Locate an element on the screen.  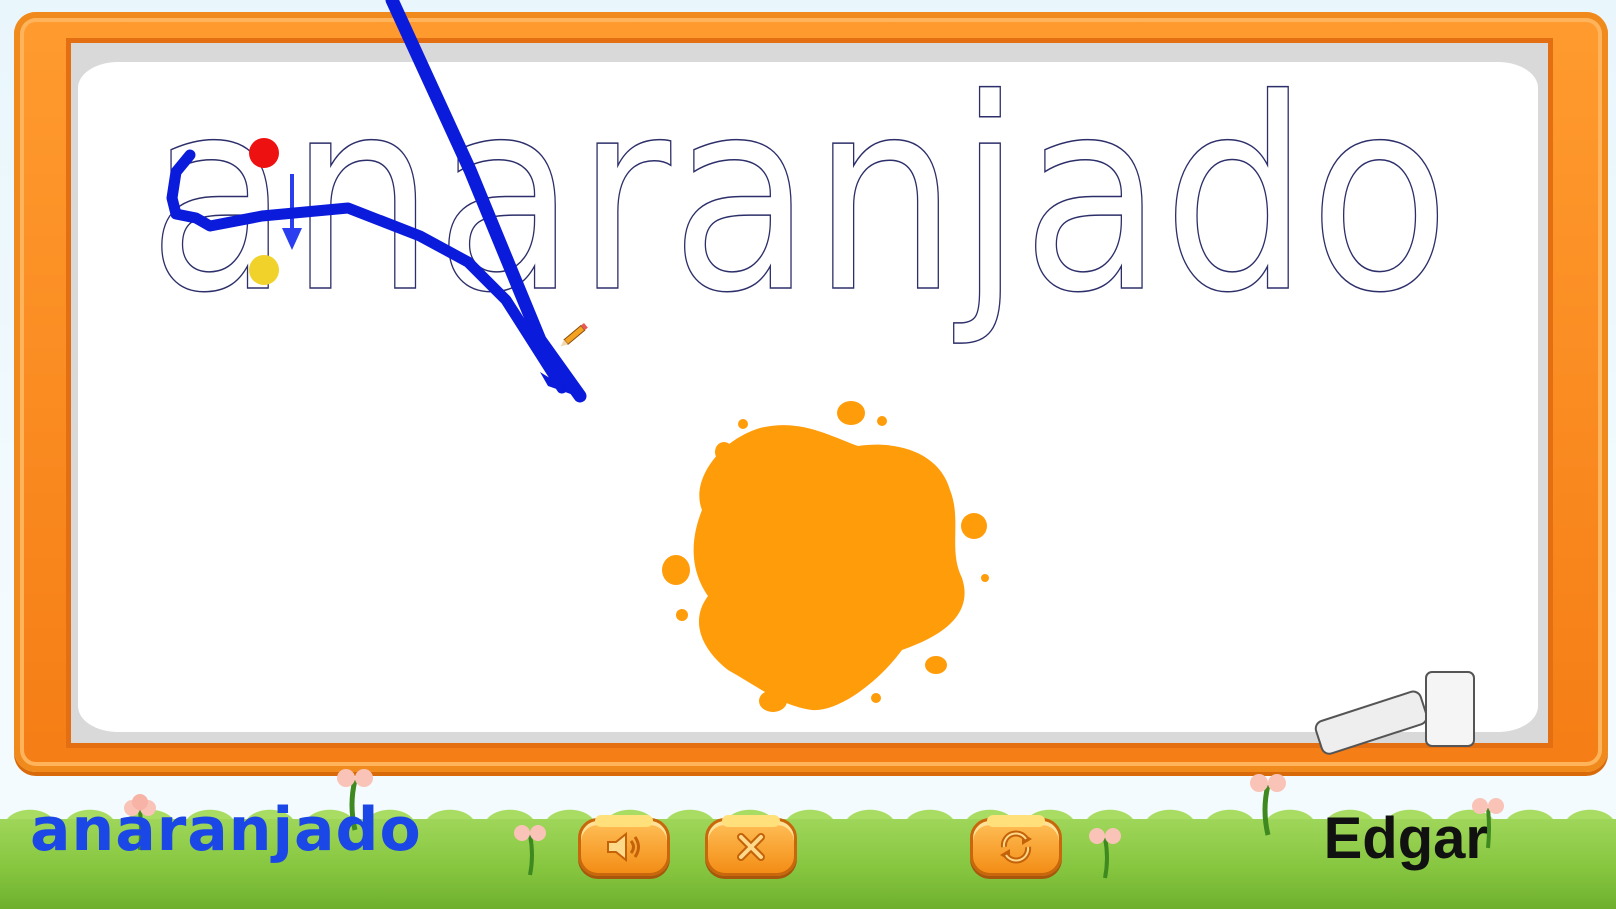
start-dot is located at coordinates (264, 153).